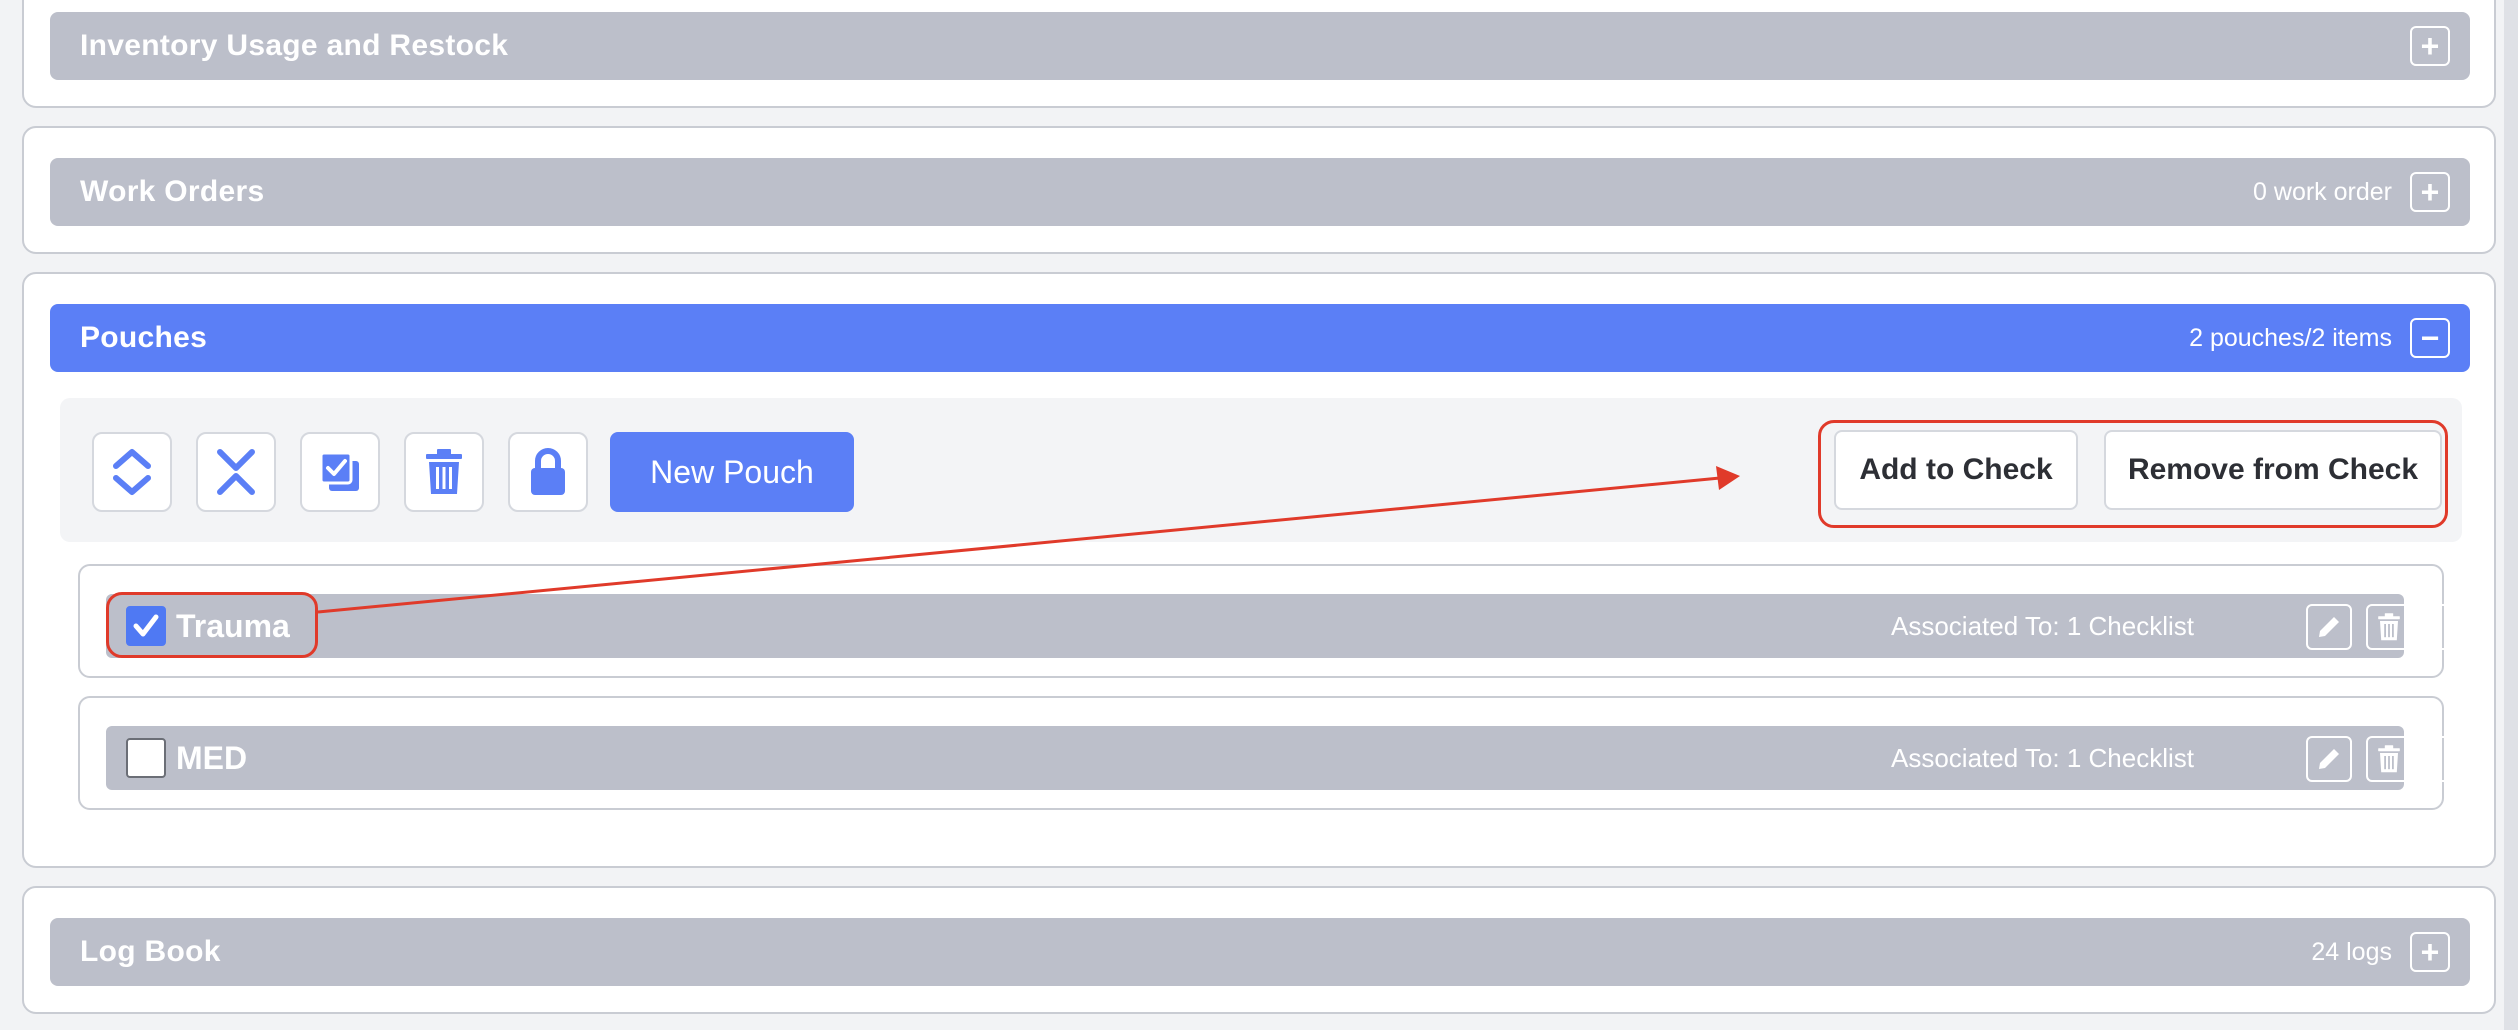 The height and width of the screenshot is (1030, 2518). Describe the element at coordinates (1028, 540) in the screenshot. I see `annotation-arrow` at that location.